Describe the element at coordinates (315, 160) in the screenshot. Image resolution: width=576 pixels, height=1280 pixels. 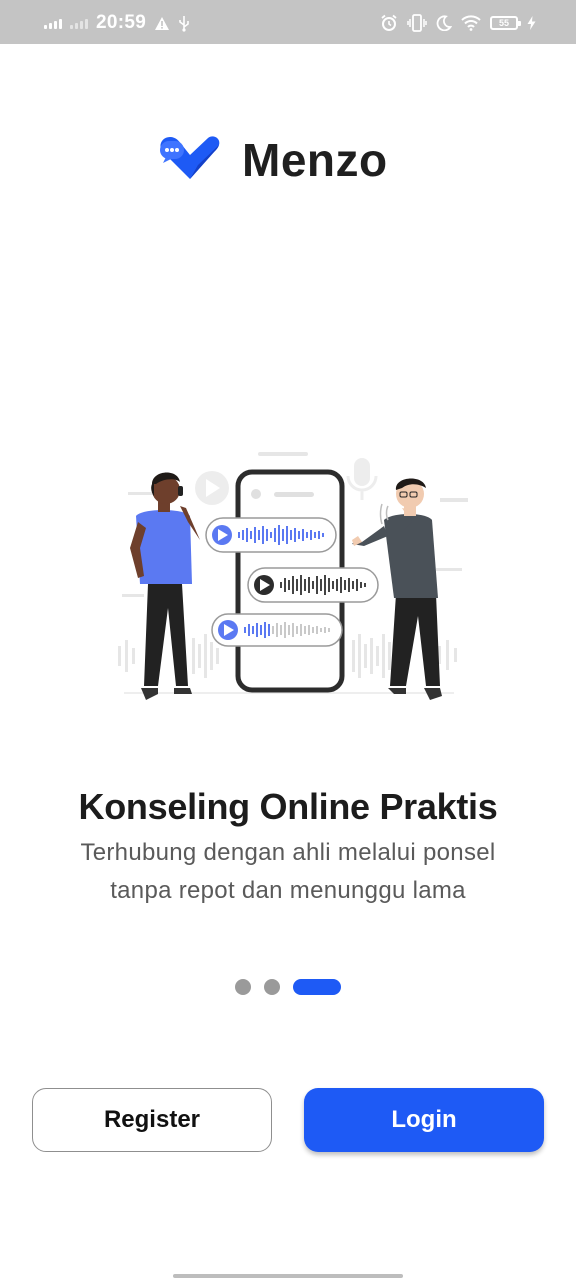
I see `brand-name: Menzo` at that location.